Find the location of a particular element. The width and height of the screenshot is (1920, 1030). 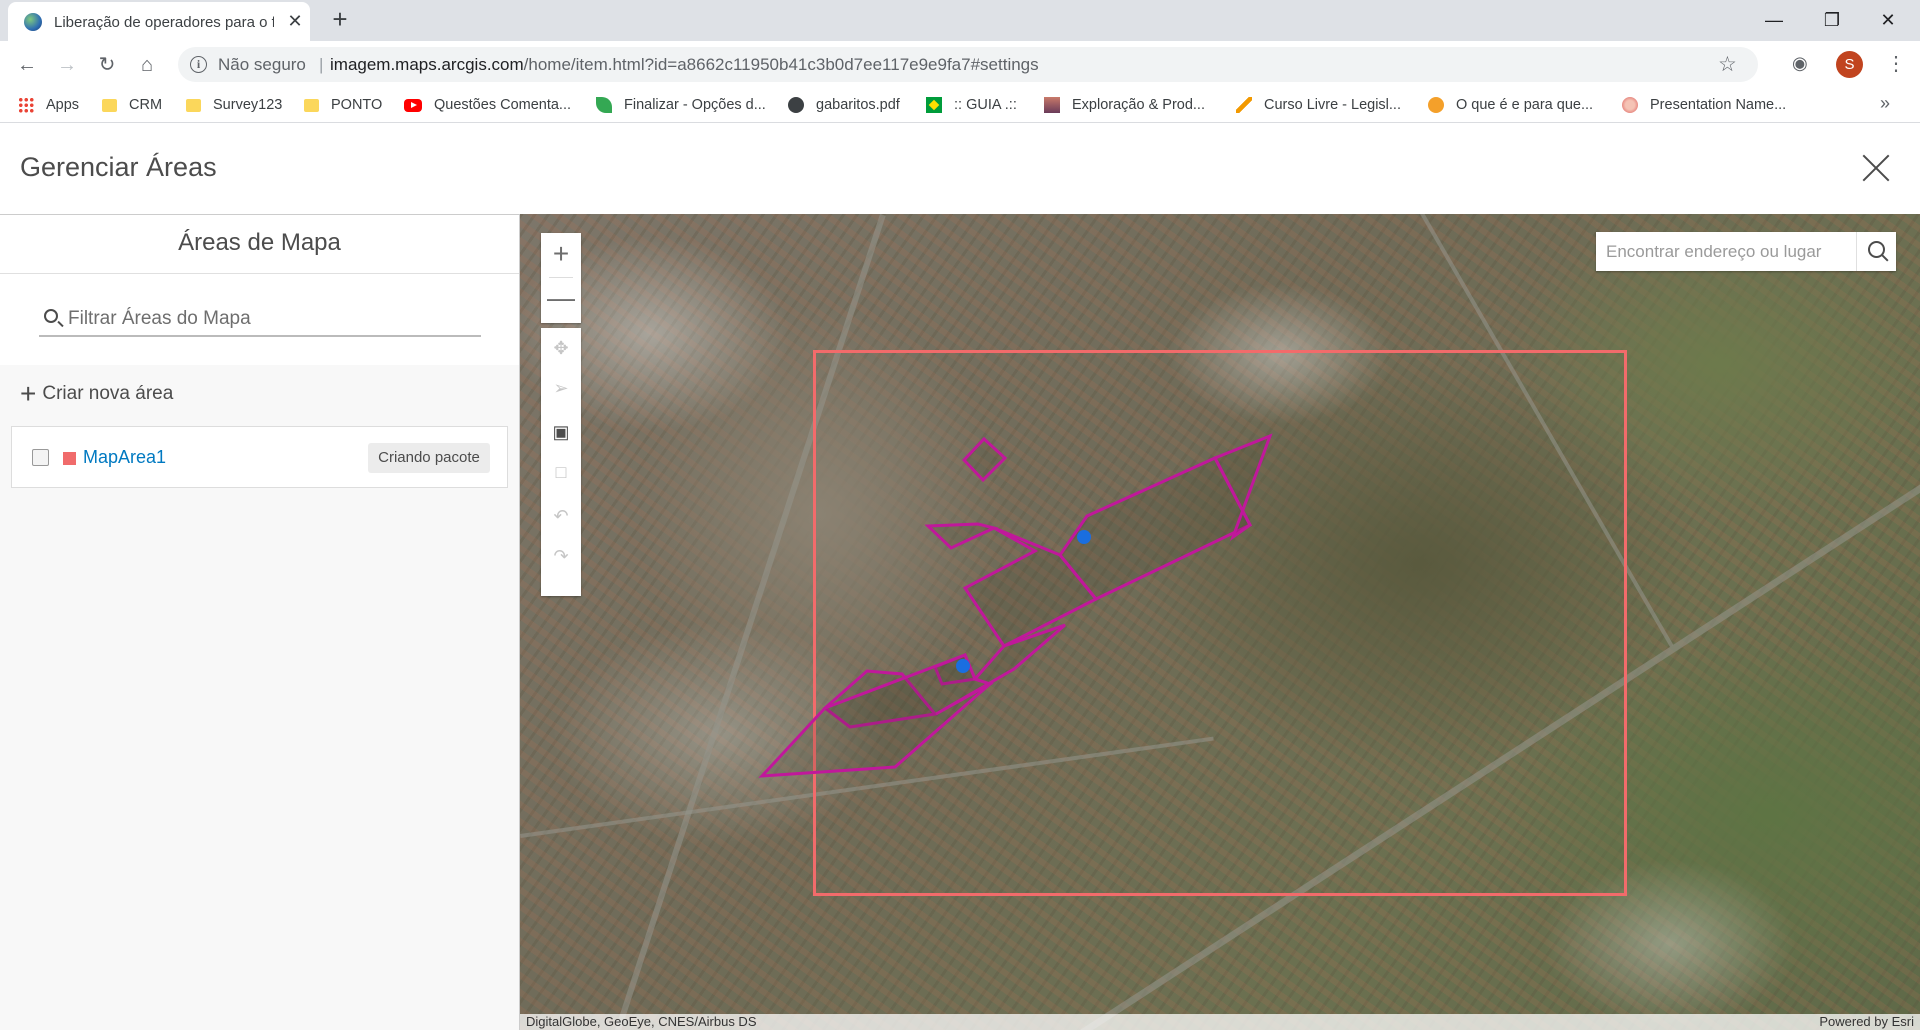

sidebar-header: Áreas de Mapa Filtrar Áreas do Mapa is located at coordinates (259, 290).